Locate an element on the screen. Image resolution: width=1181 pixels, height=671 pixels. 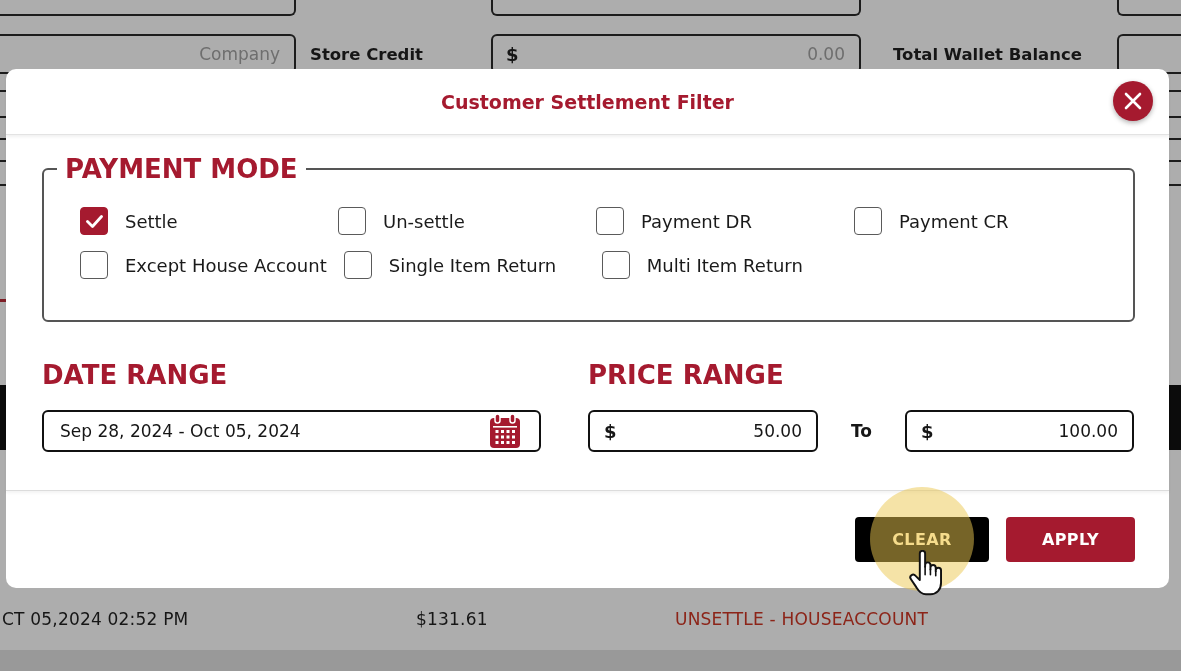
checkbox-label: Payment DR is located at coordinates (696, 221).